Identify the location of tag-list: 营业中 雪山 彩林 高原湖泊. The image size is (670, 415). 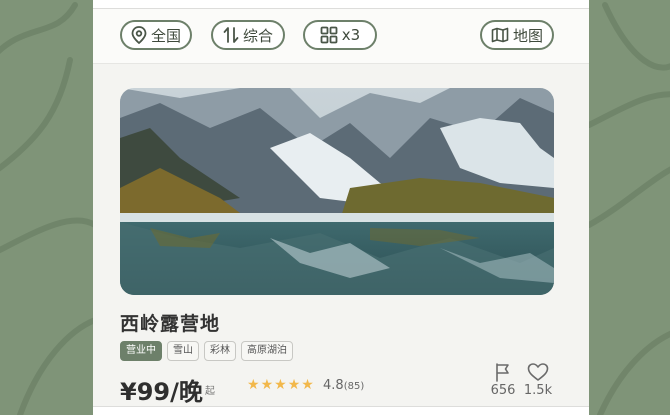
(206, 351).